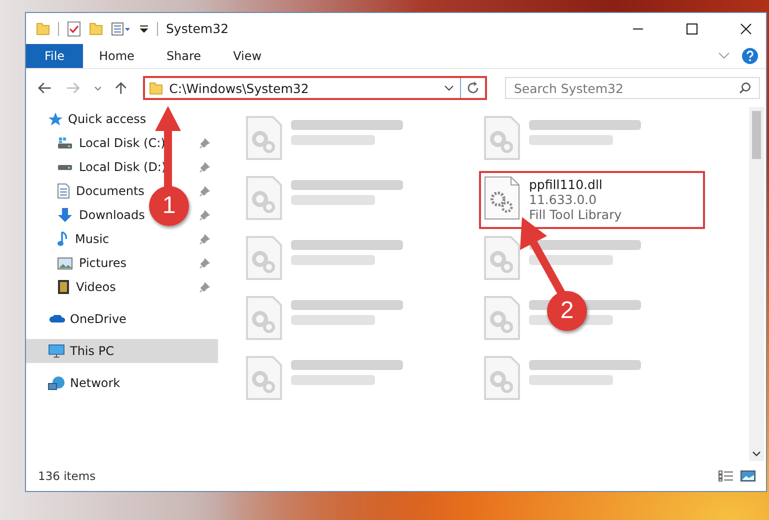 The width and height of the screenshot is (769, 520). What do you see at coordinates (756, 135) in the screenshot?
I see `scrollbar-thumb` at bounding box center [756, 135].